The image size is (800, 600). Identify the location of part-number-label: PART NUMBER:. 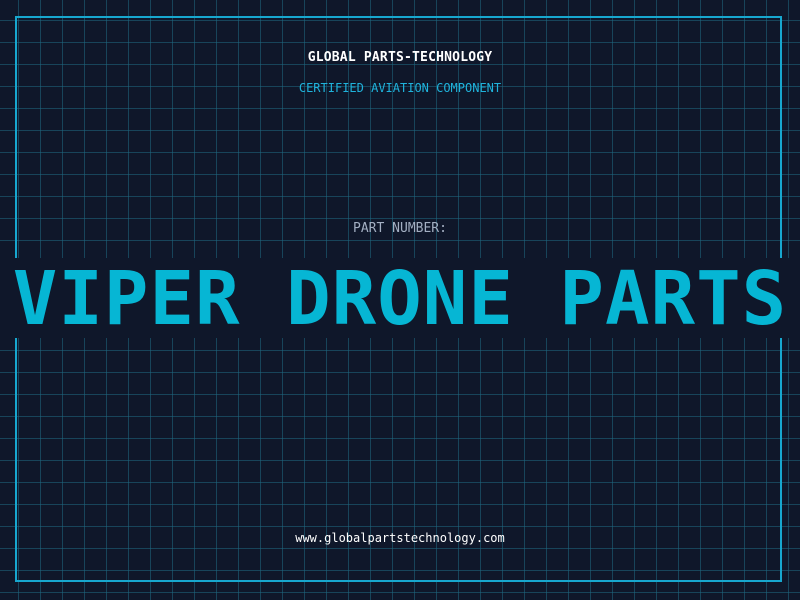
(400, 228).